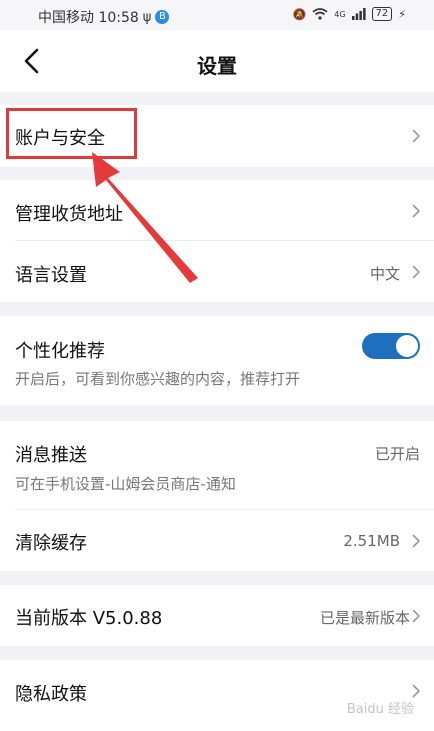 The image size is (434, 731). What do you see at coordinates (402, 14) in the screenshot?
I see `charging-icon: ⚡` at bounding box center [402, 14].